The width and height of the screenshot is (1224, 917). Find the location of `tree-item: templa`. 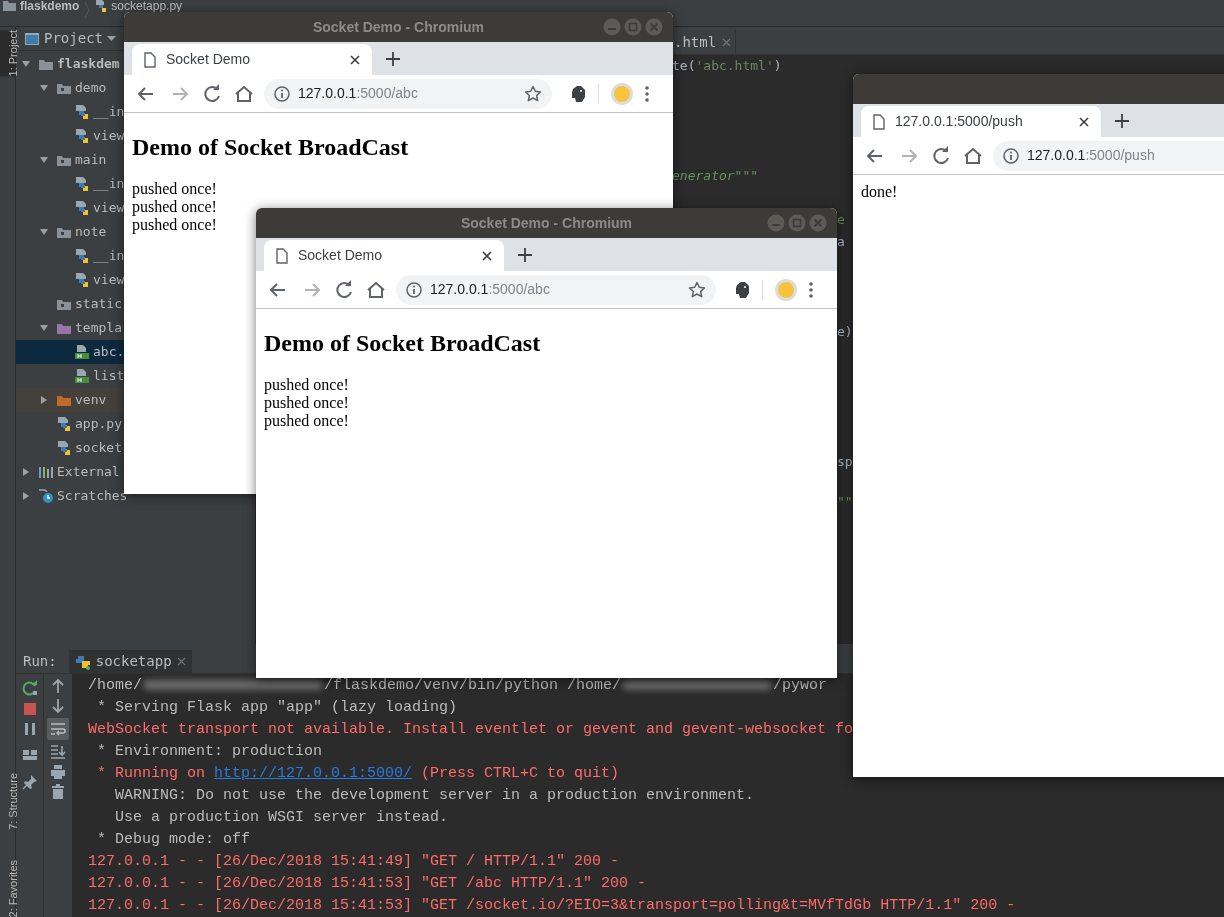

tree-item: templa is located at coordinates (69, 328).